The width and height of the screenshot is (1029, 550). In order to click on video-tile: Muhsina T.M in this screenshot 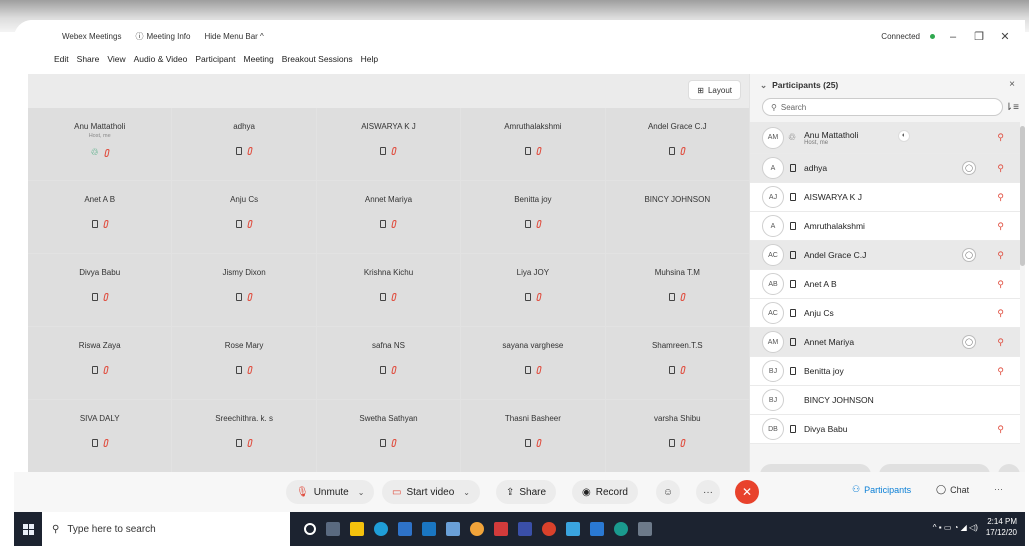, I will do `click(677, 290)`.